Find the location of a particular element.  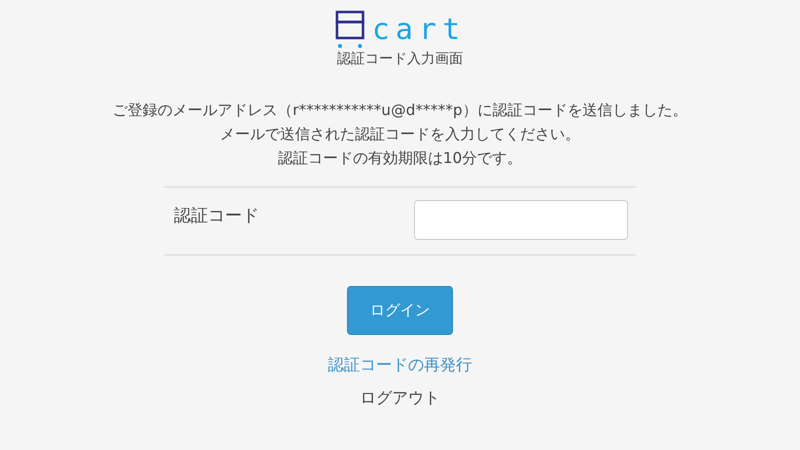

logo-text: cart is located at coordinates (419, 31).